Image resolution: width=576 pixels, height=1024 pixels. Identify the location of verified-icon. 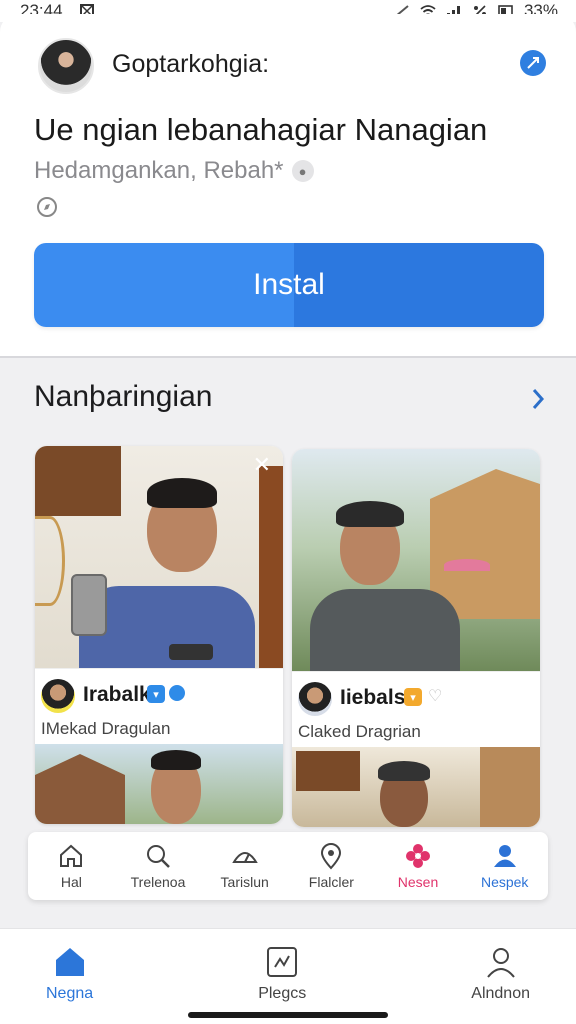
(177, 693).